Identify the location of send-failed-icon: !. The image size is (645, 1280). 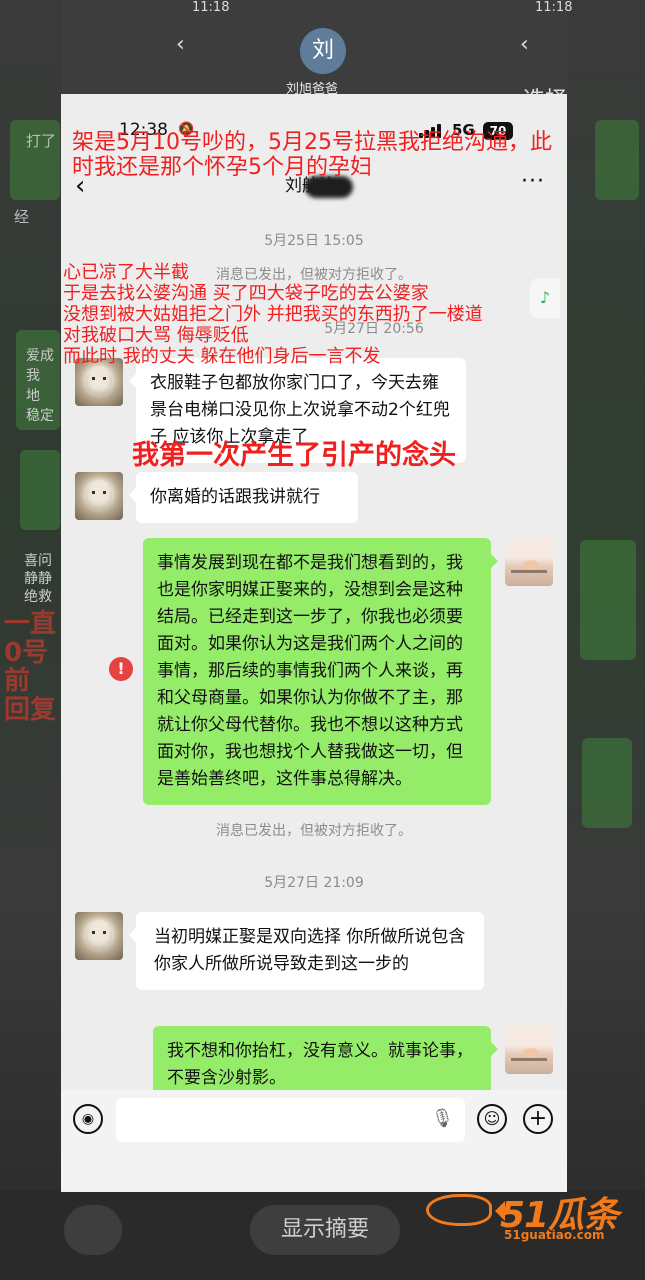
(121, 669).